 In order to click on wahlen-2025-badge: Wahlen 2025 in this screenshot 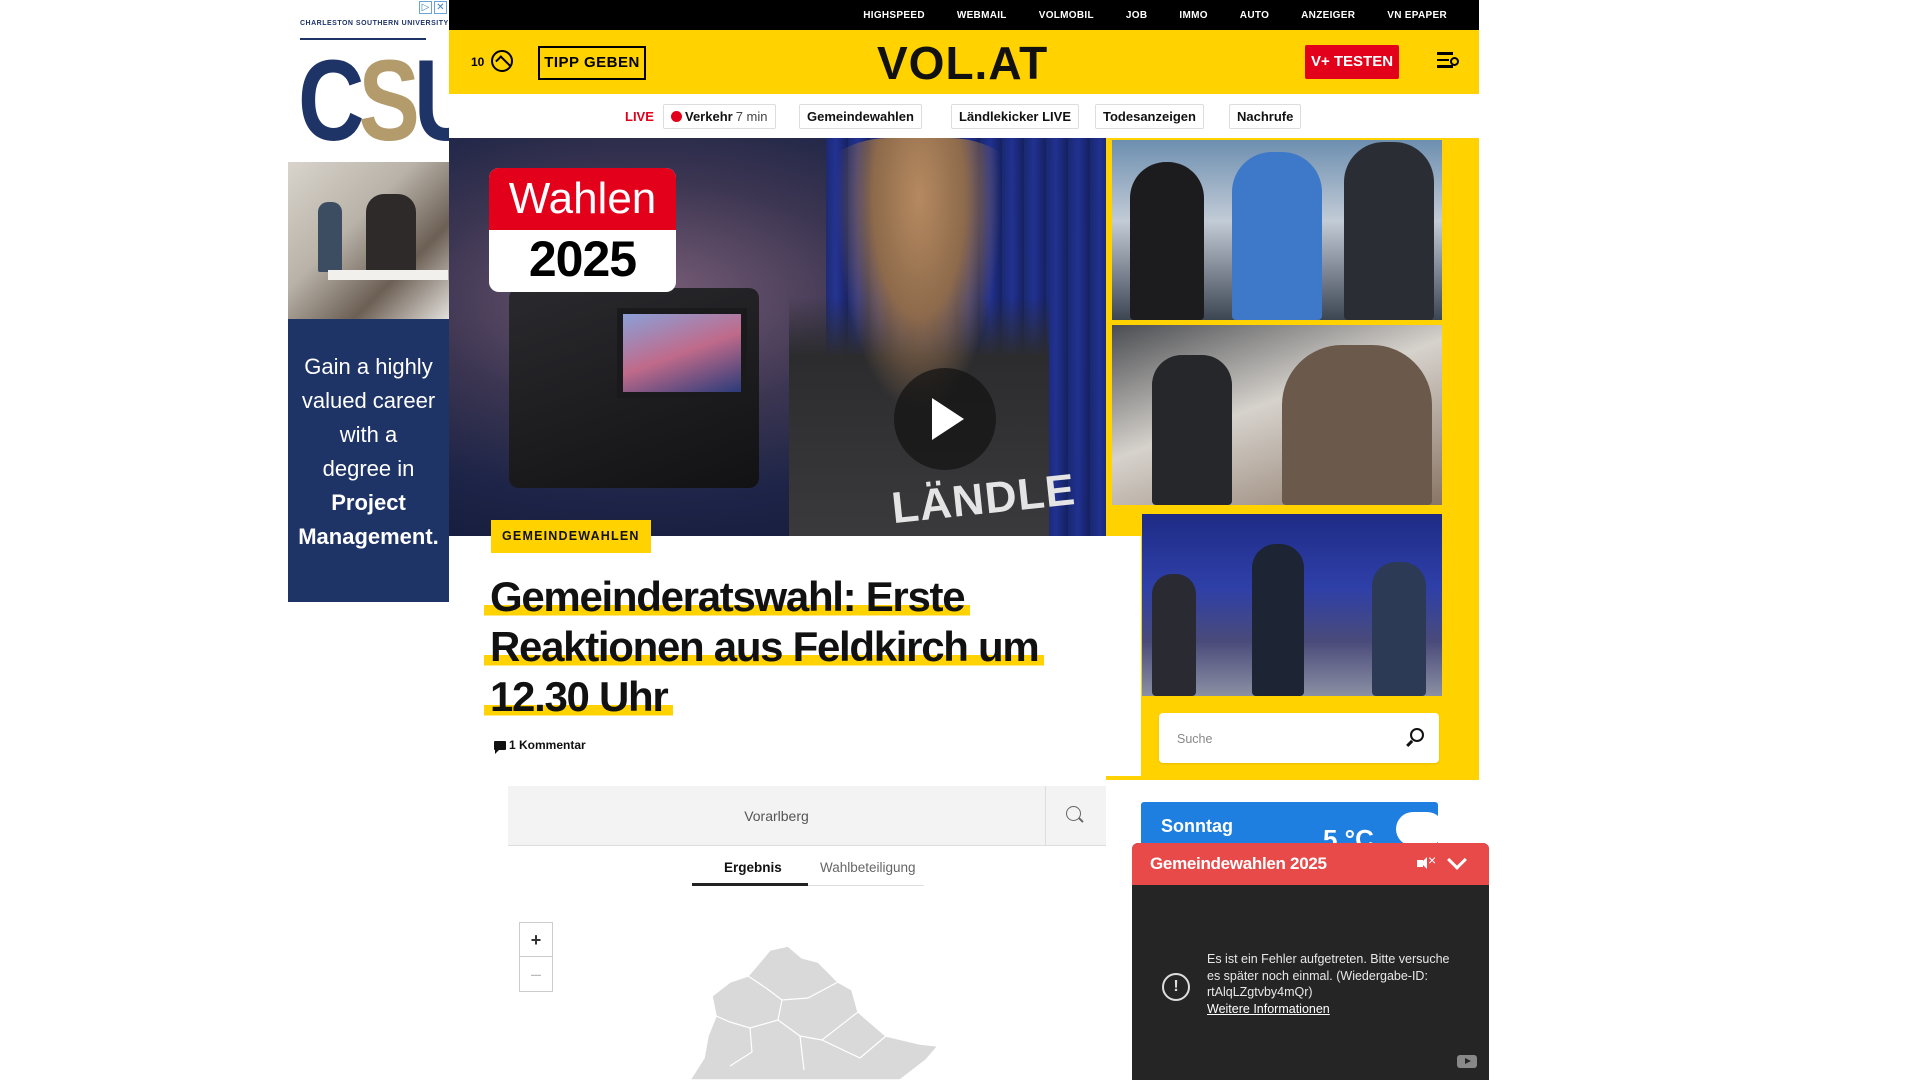, I will do `click(582, 230)`.